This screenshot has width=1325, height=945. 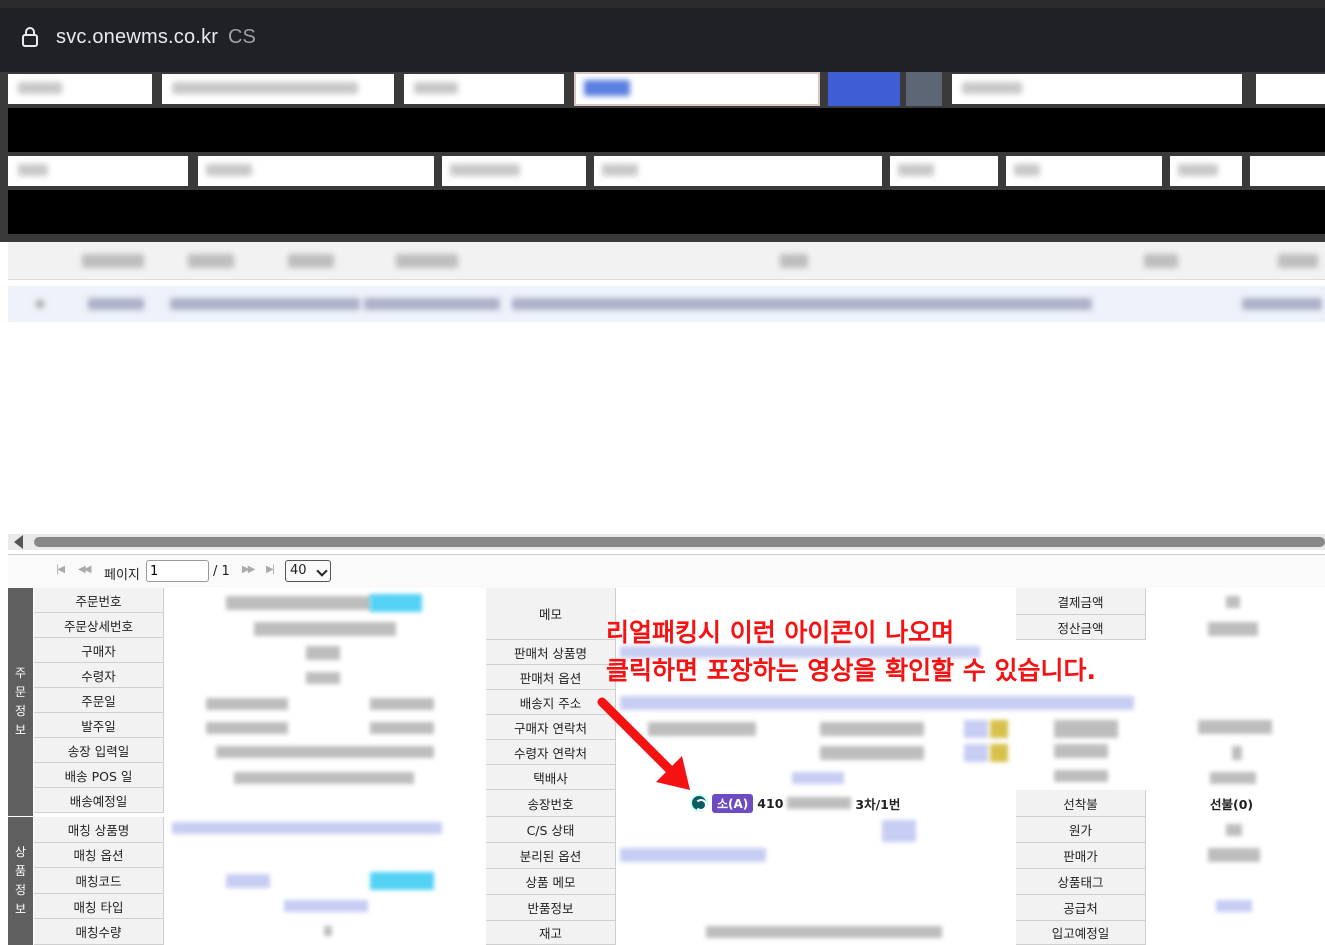 What do you see at coordinates (323, 653) in the screenshot?
I see `buyer-value` at bounding box center [323, 653].